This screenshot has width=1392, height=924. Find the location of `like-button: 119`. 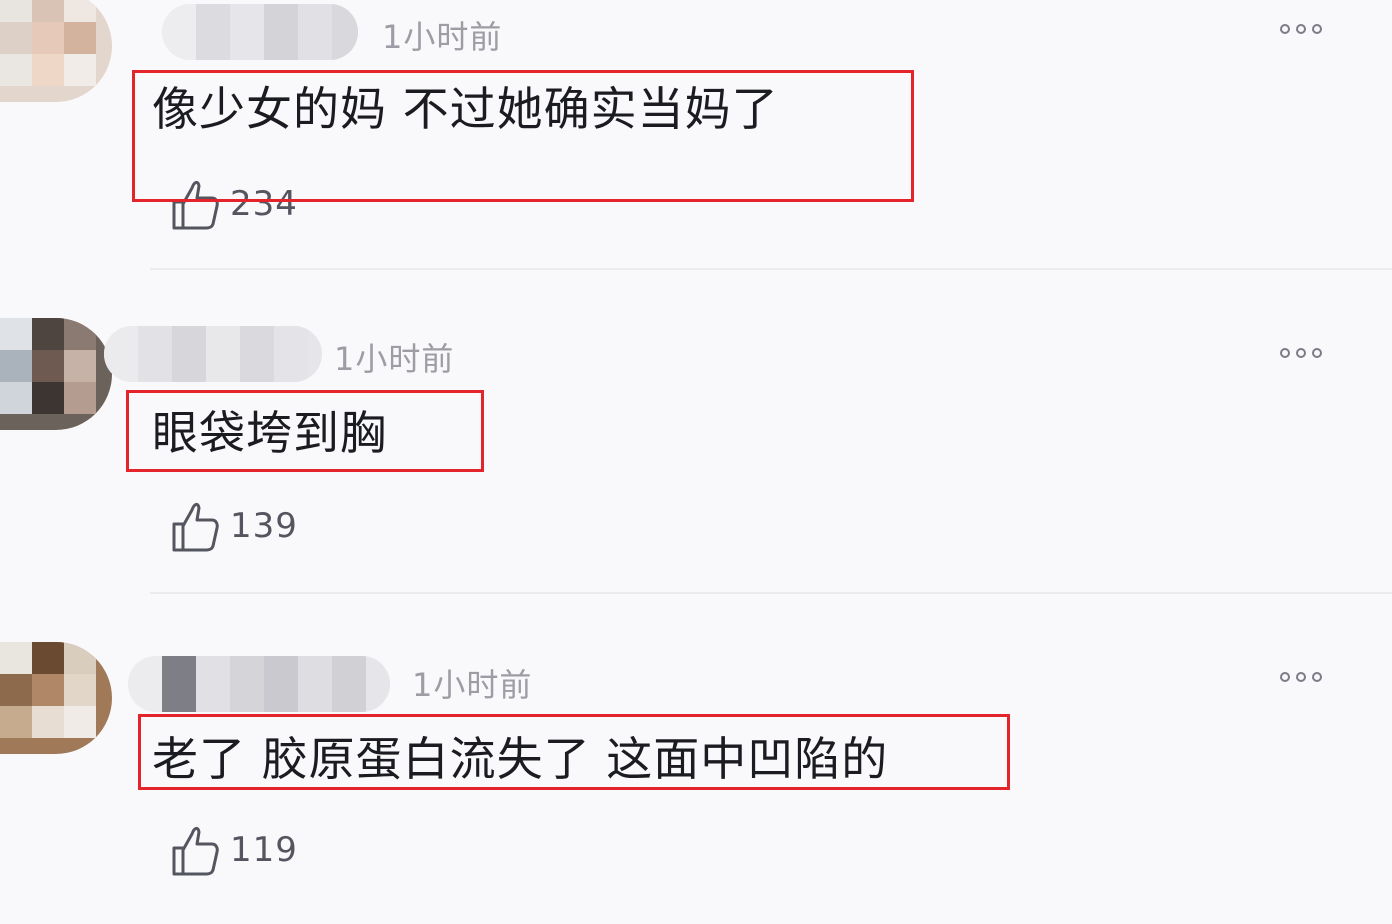

like-button: 119 is located at coordinates (234, 850).